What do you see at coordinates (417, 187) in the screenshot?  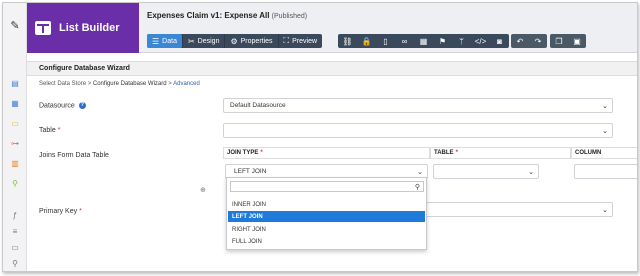 I see `search-icon: ⚲` at bounding box center [417, 187].